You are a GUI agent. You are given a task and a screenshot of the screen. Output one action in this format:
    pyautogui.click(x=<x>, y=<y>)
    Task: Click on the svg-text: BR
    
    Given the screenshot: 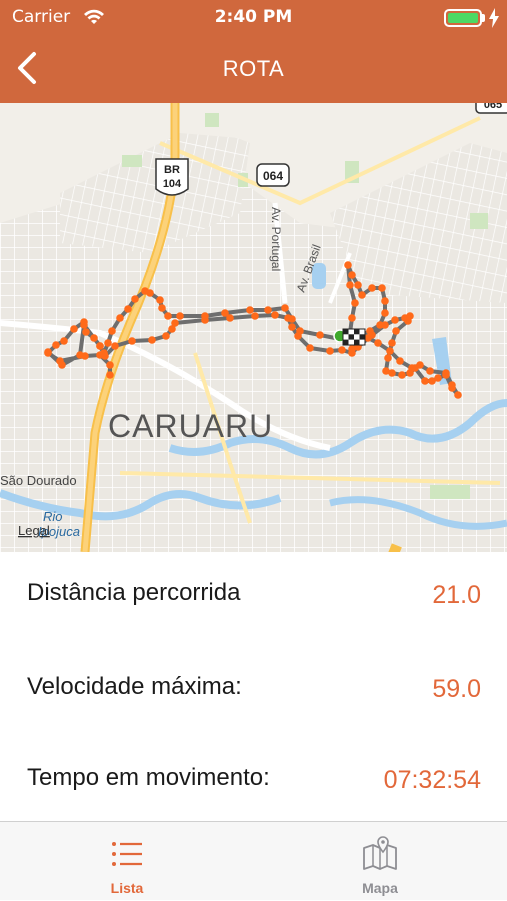 What is the action you would take?
    pyautogui.click(x=172, y=170)
    